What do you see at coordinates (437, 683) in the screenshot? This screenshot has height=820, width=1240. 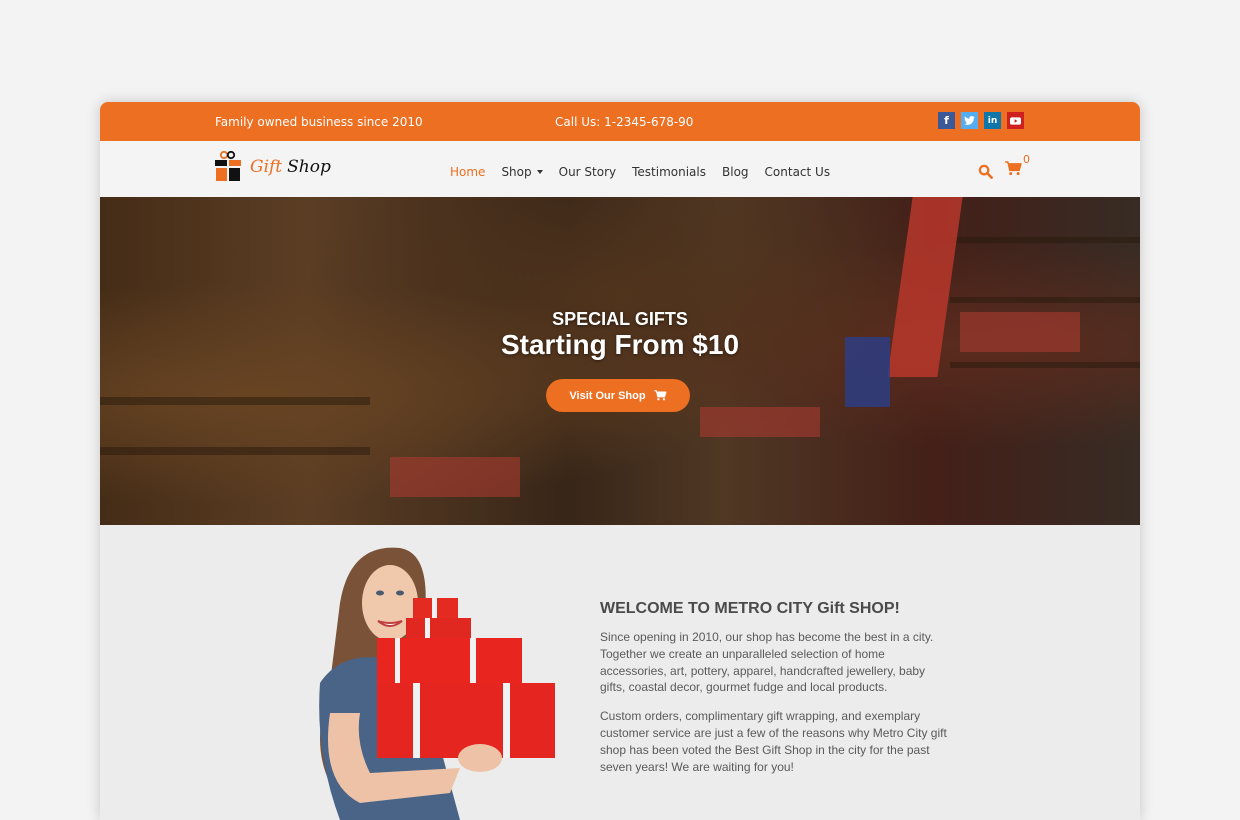 I see `woman-with-gifts-image` at bounding box center [437, 683].